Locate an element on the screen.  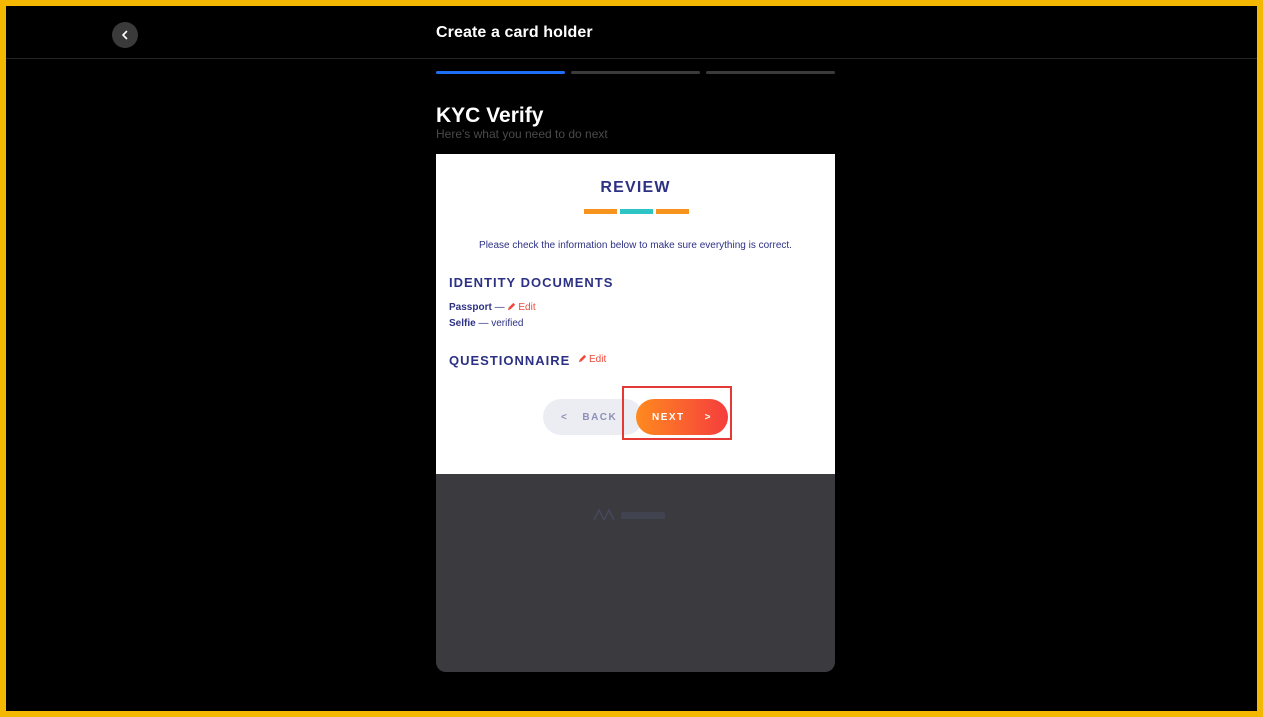
back-step-label: BACK is located at coordinates (600, 417).